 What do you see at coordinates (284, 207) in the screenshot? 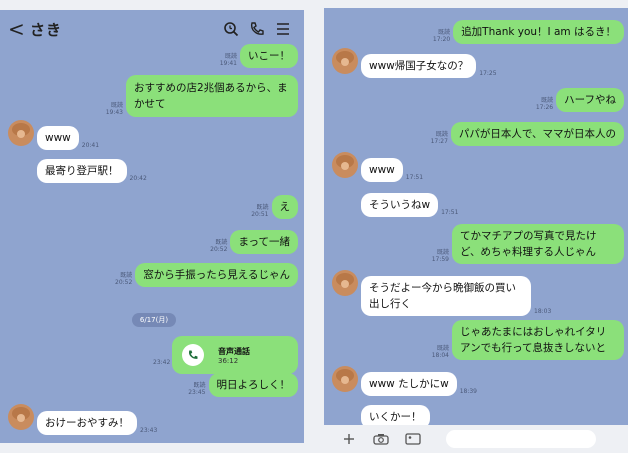
I see `message-bubble: え` at bounding box center [284, 207].